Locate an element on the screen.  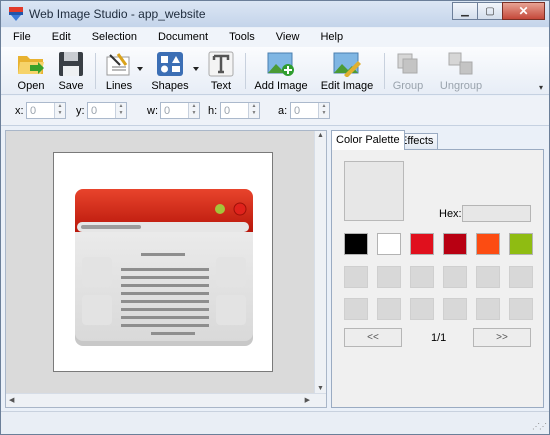
add-image-label: Add Image is located at coordinates (281, 86).